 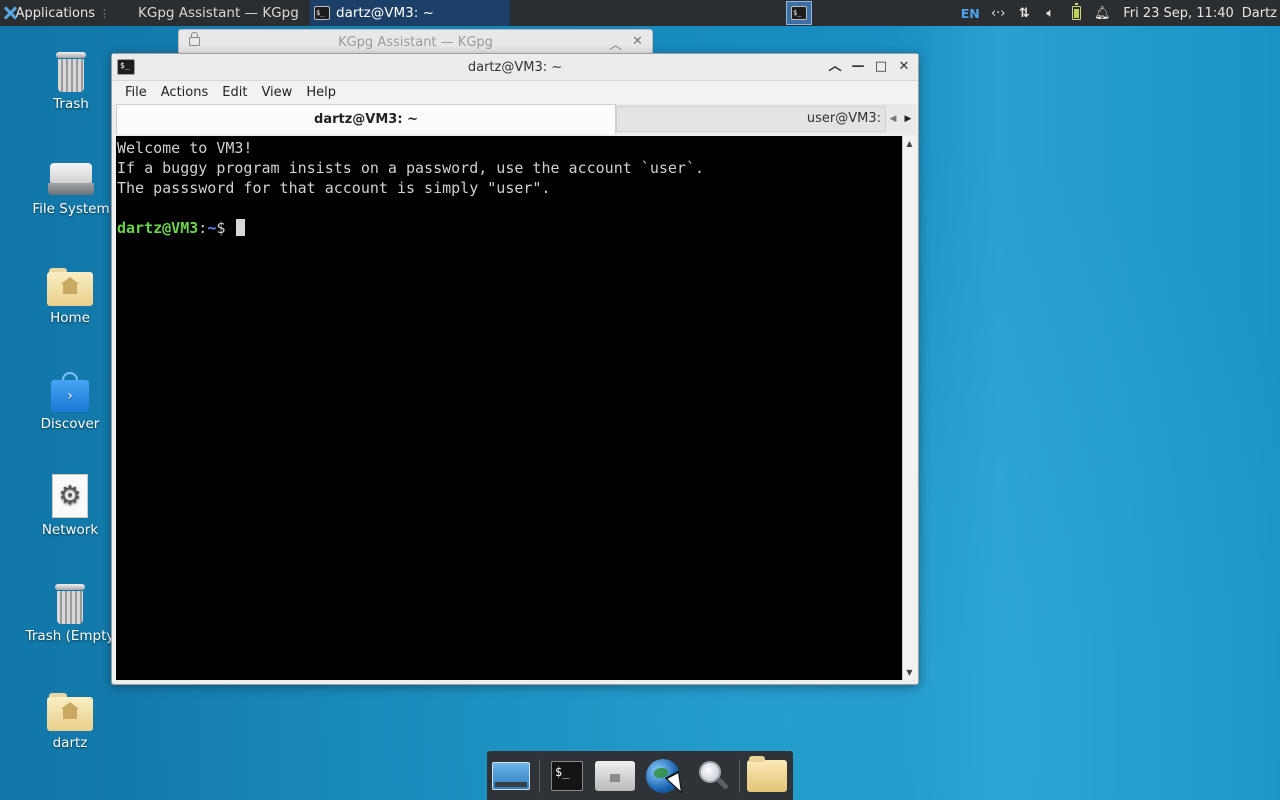 What do you see at coordinates (212, 228) in the screenshot?
I see `prompt-path: ~` at bounding box center [212, 228].